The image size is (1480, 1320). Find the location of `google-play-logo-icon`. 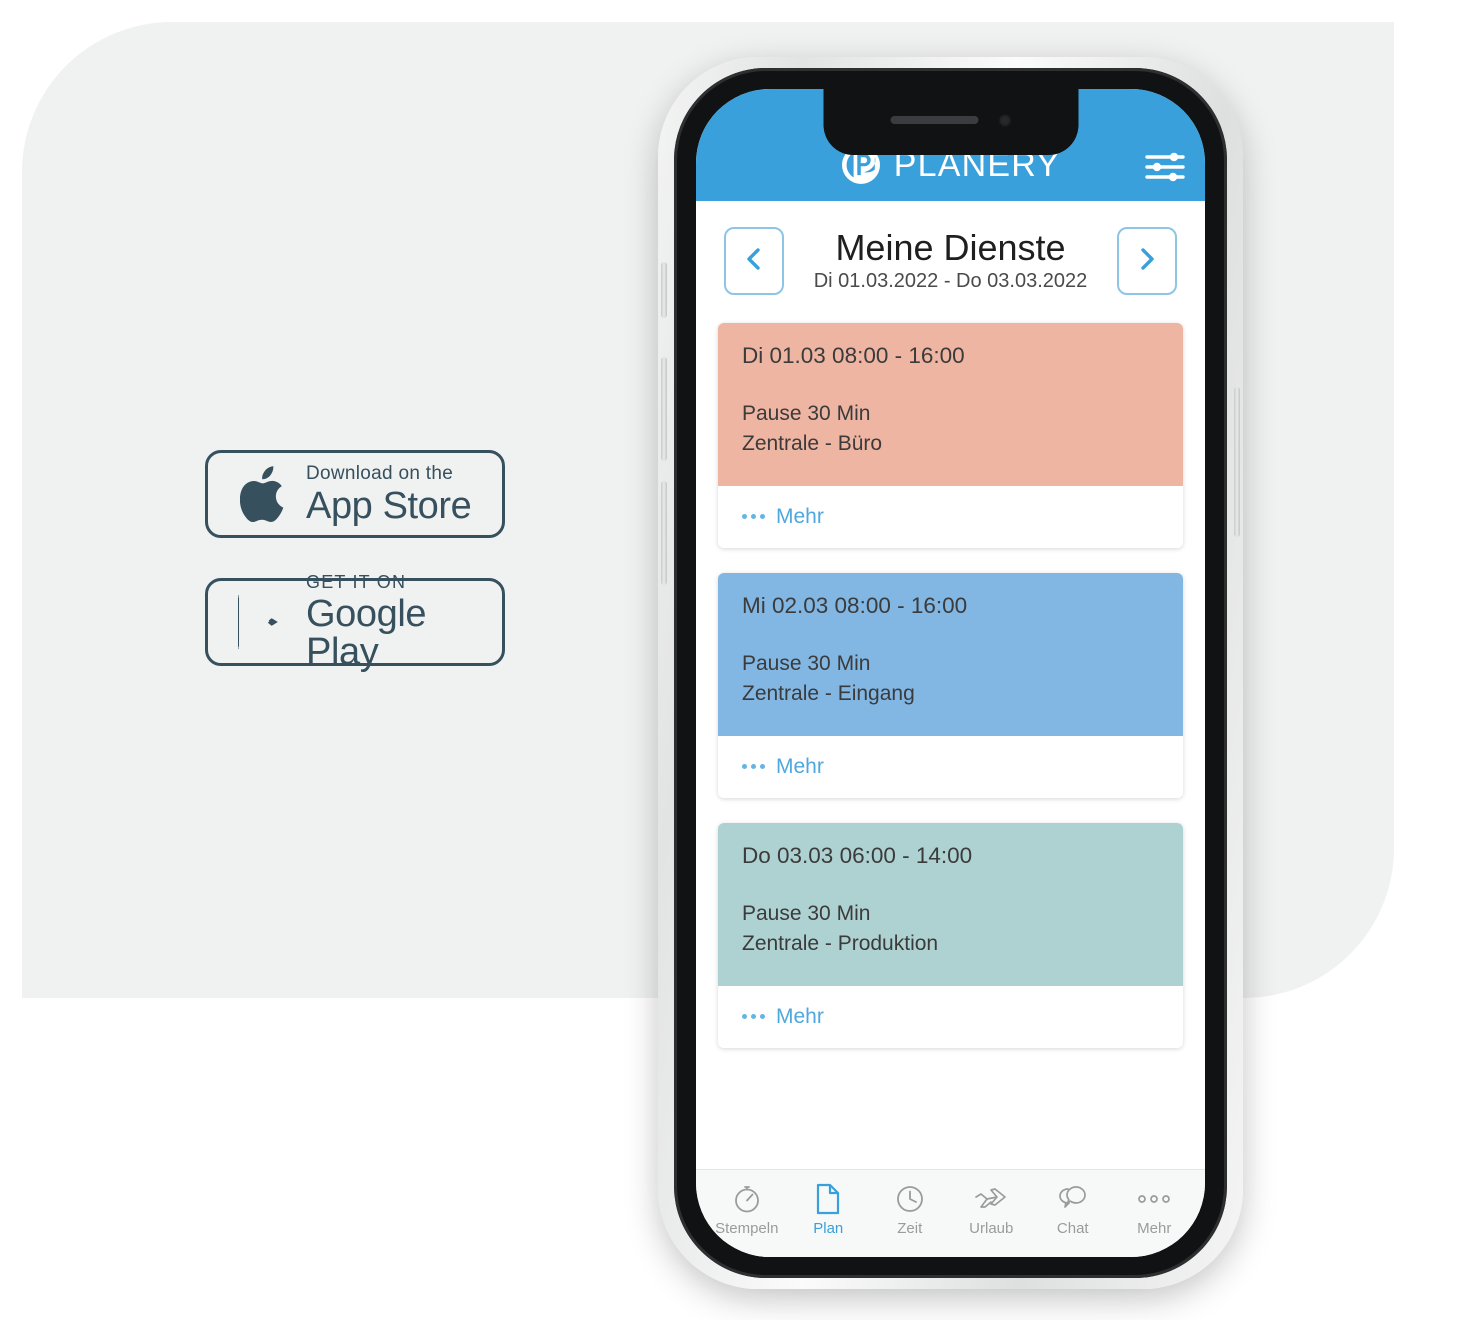

google-play-logo-icon is located at coordinates (263, 622).